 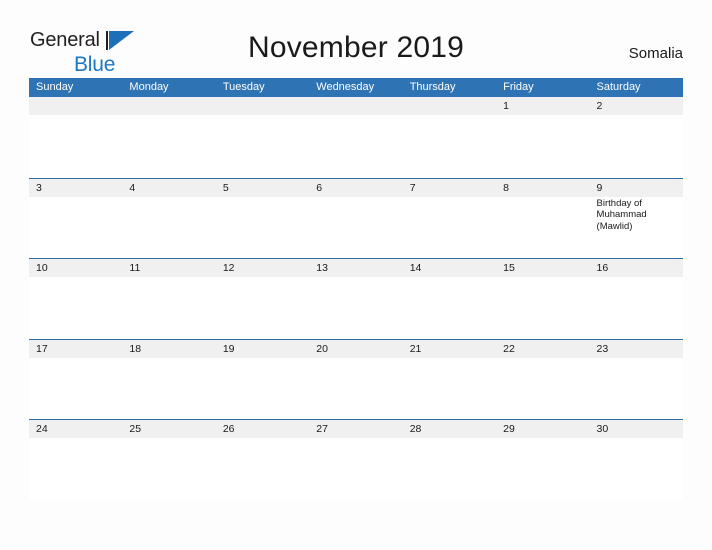 What do you see at coordinates (132, 187) in the screenshot?
I see `day-number: 4` at bounding box center [132, 187].